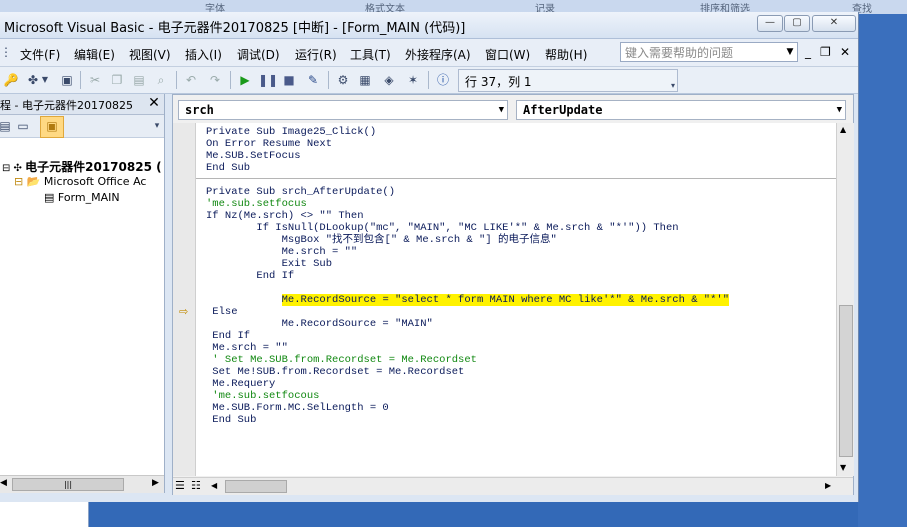 The width and height of the screenshot is (907, 527). What do you see at coordinates (316, 54) in the screenshot?
I see `menu-run: 运行(R)` at bounding box center [316, 54].